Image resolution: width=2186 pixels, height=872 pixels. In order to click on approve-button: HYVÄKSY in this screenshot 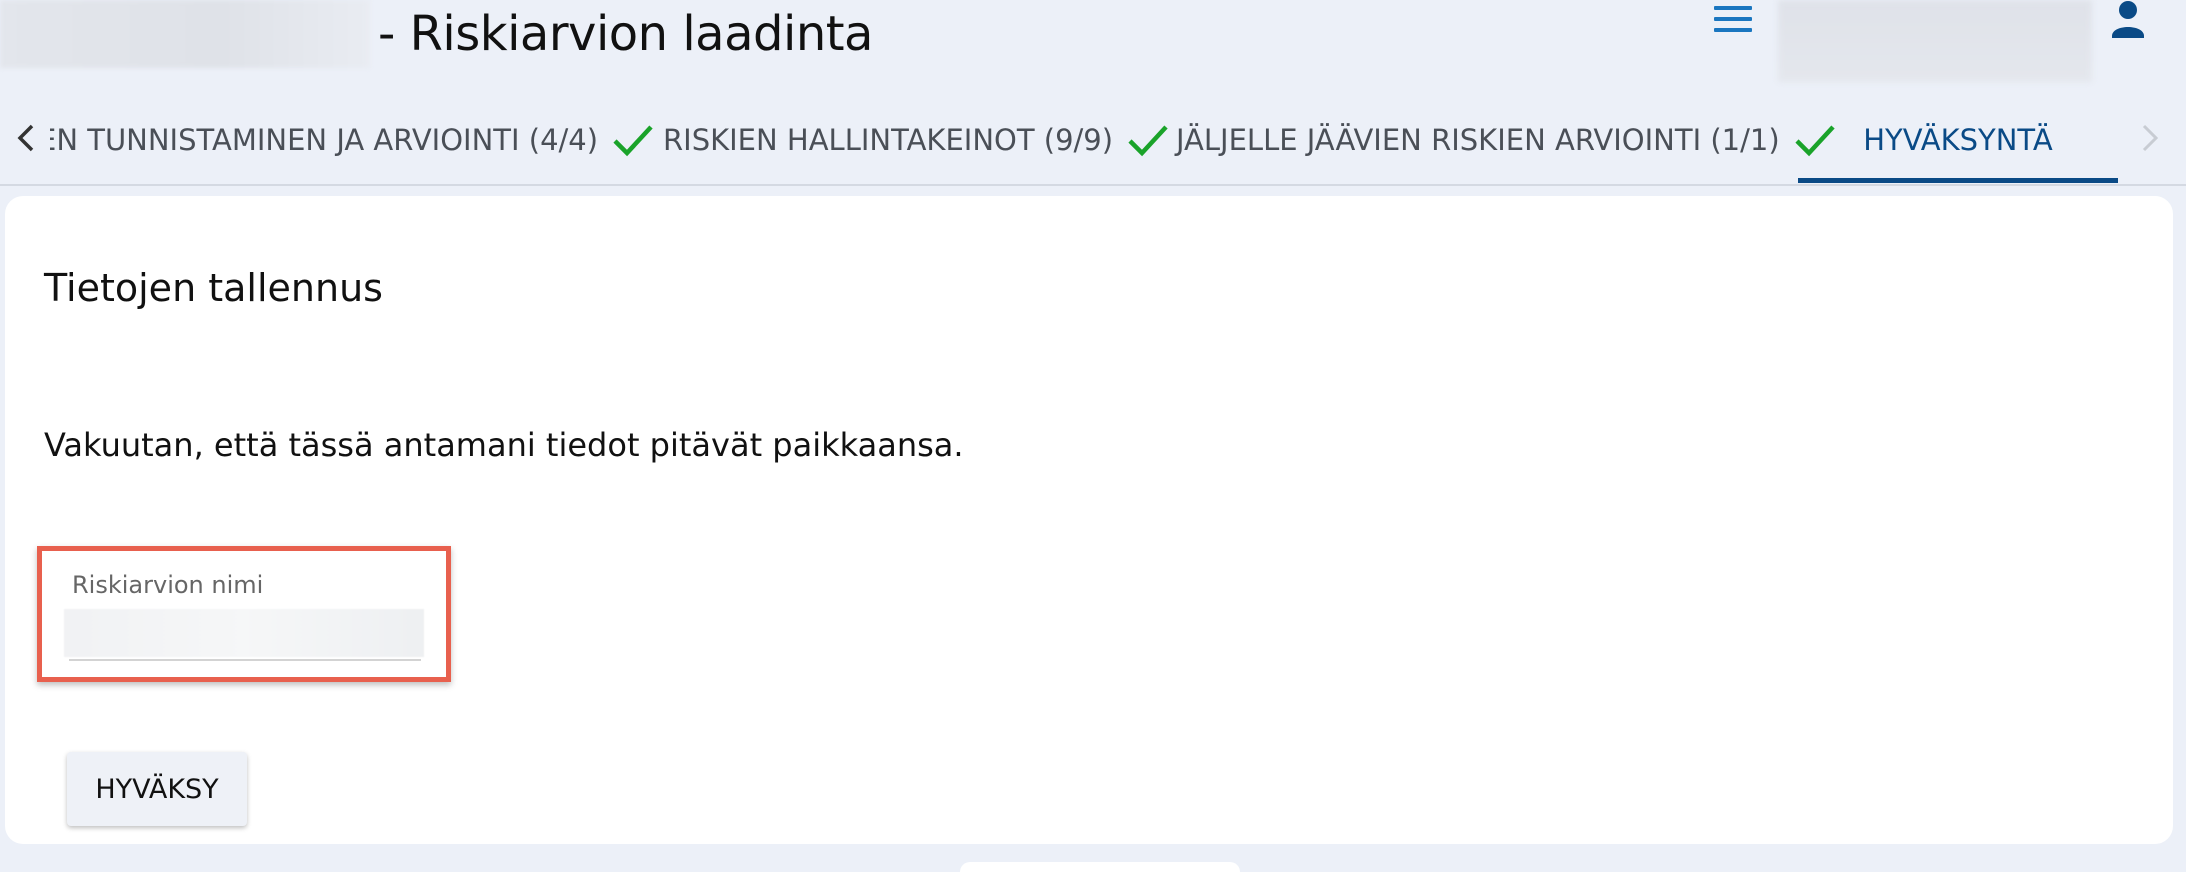, I will do `click(157, 789)`.